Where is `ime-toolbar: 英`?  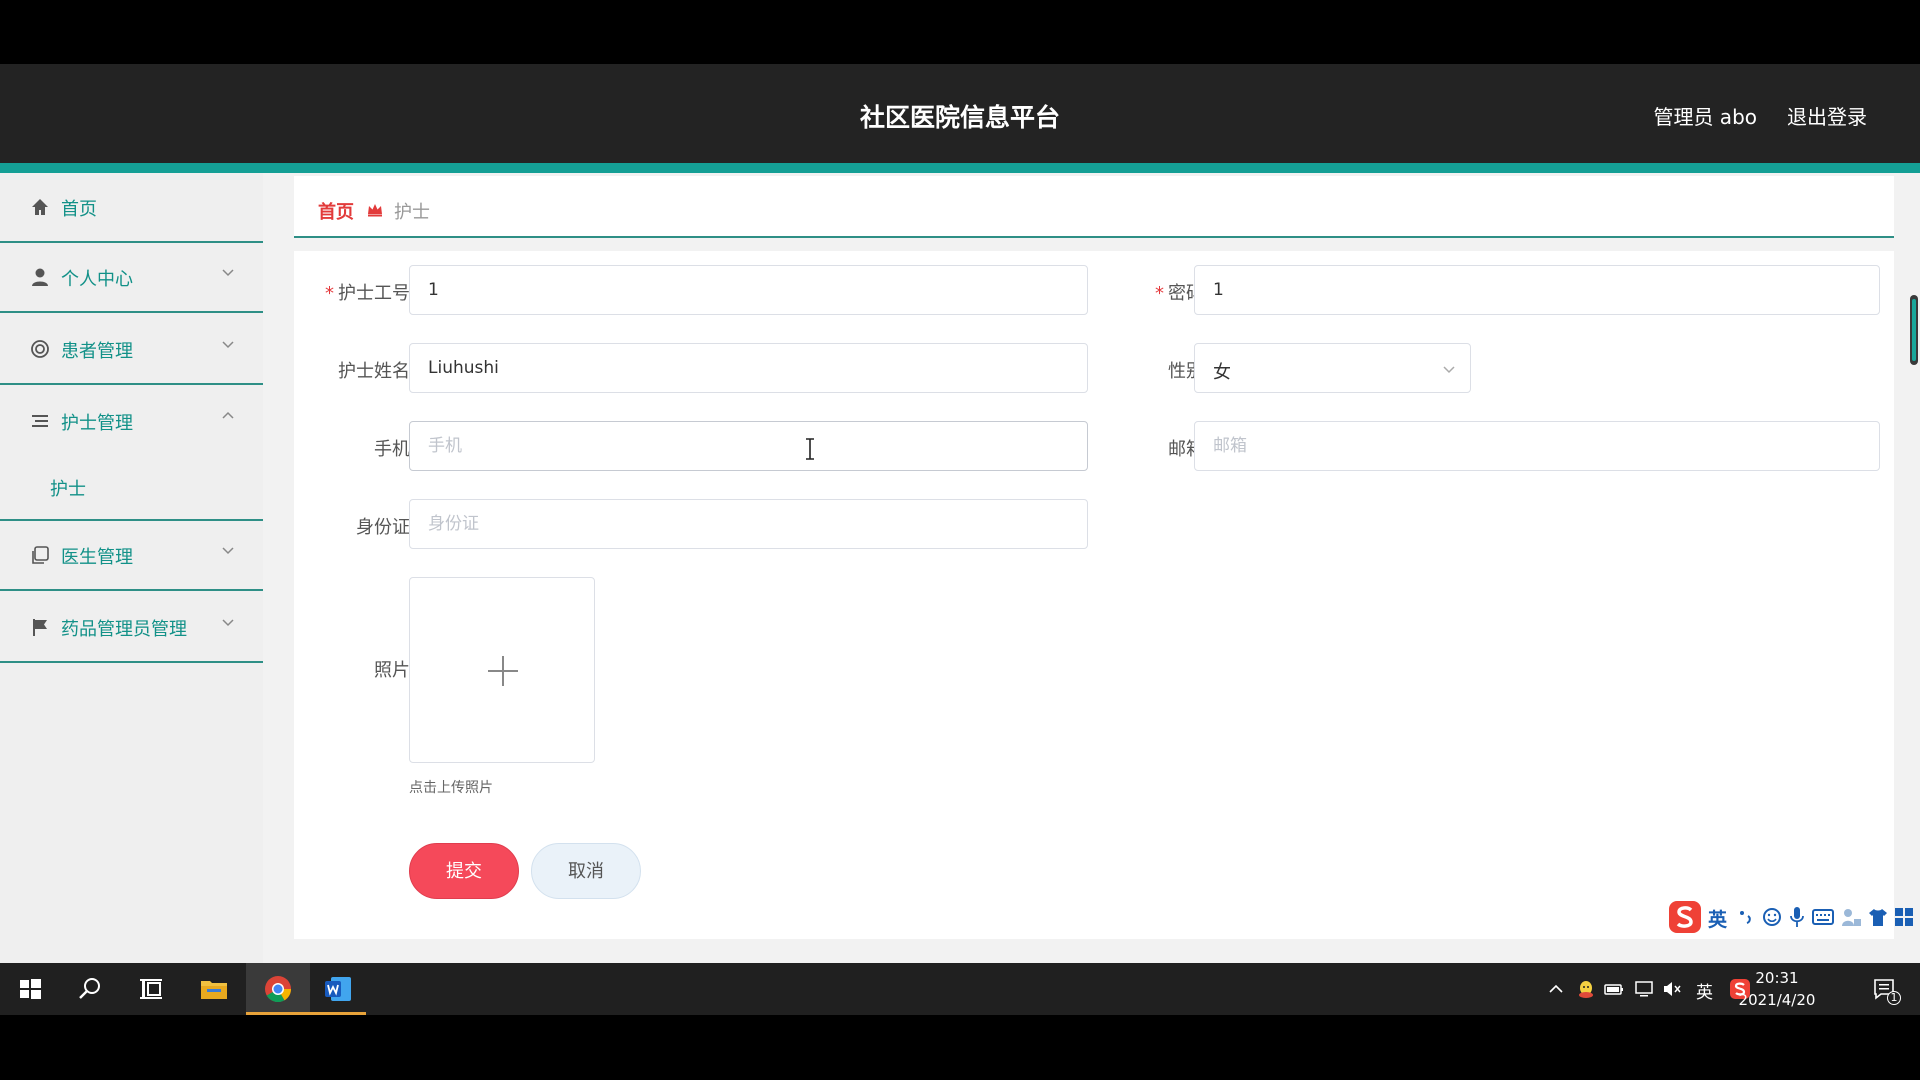
ime-toolbar: 英 is located at coordinates (1794, 917).